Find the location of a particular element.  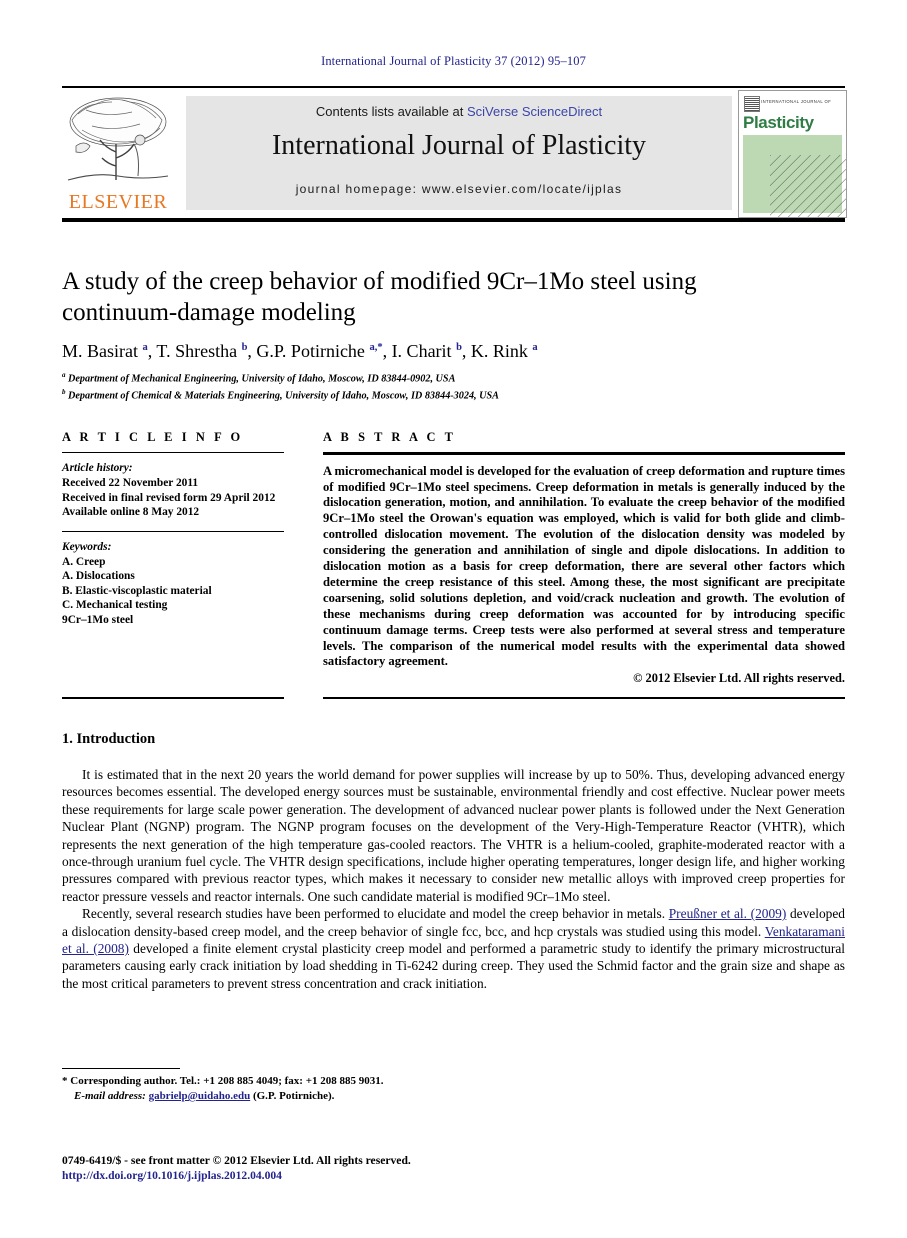

keywords-separator is located at coordinates (173, 531).